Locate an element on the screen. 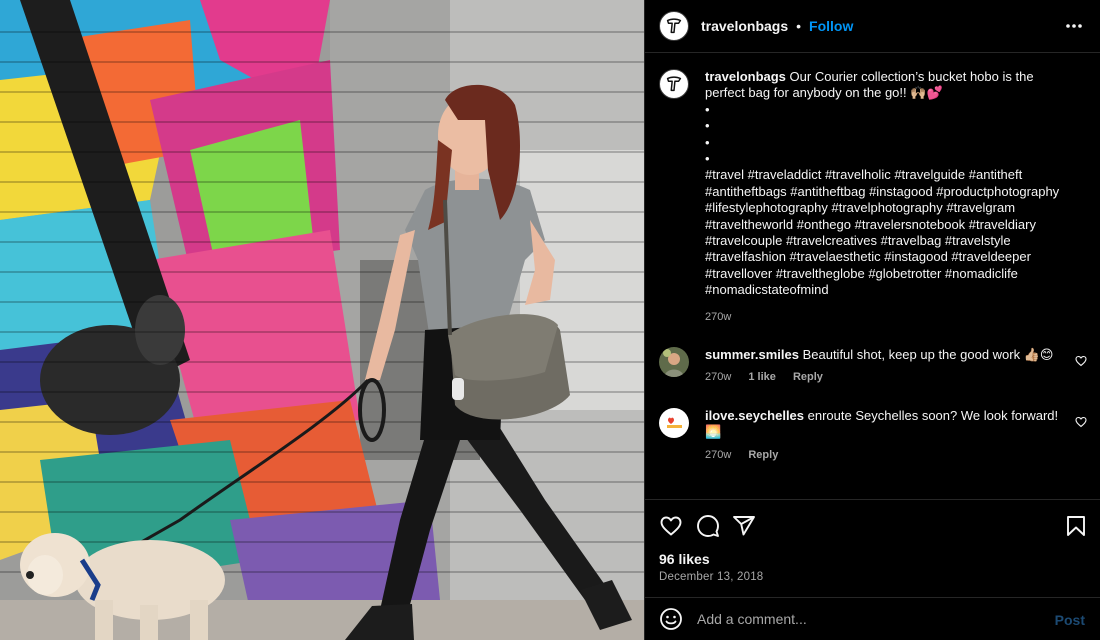 This screenshot has height=640, width=1100. post-header: travelonbags • Follow is located at coordinates (872, 26).